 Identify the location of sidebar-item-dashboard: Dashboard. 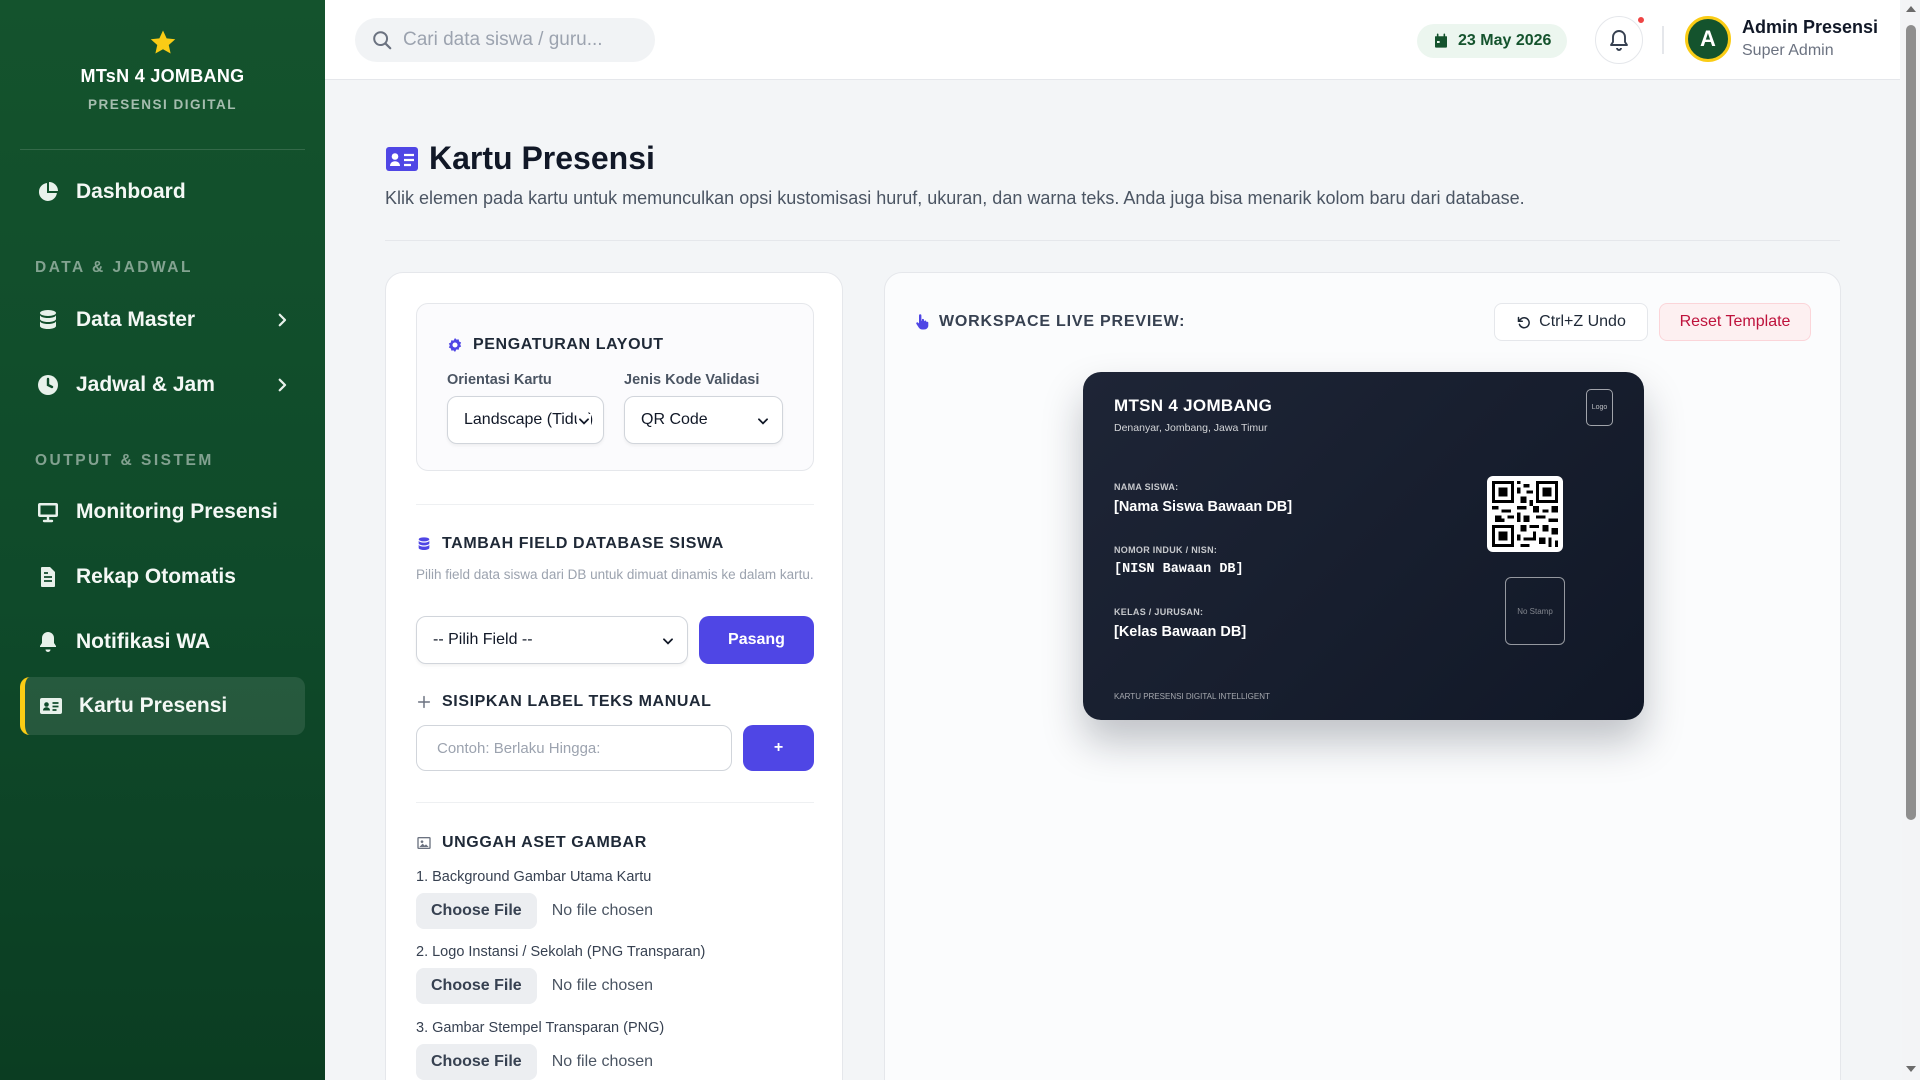
(162, 192).